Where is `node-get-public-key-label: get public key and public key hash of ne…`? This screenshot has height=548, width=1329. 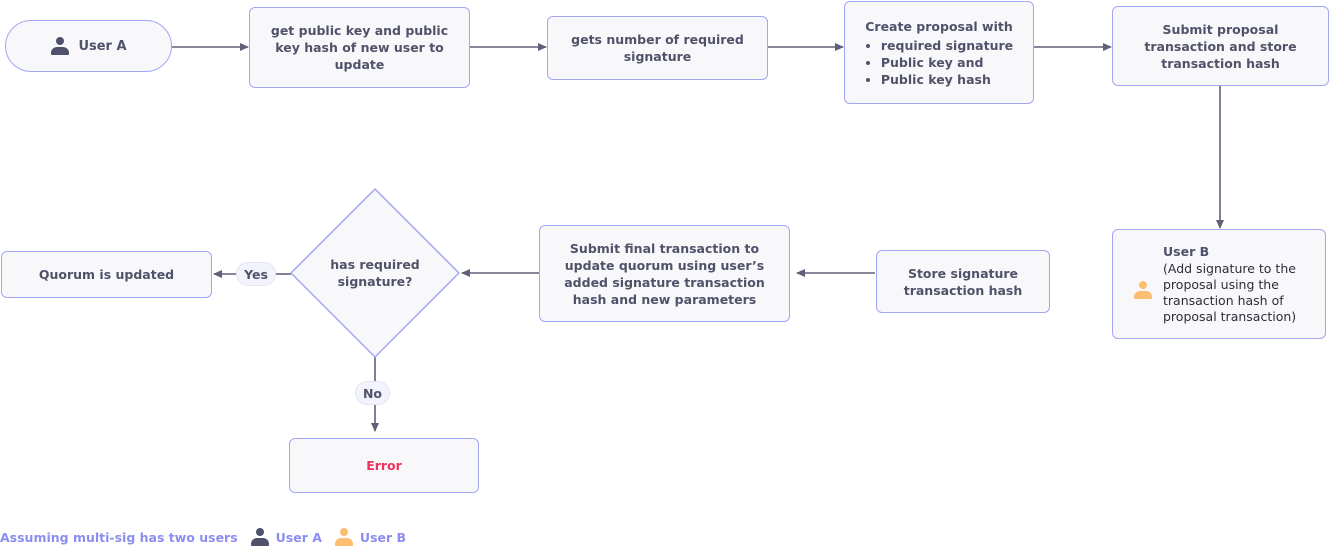 node-get-public-key-label: get public key and public key hash of ne… is located at coordinates (359, 47).